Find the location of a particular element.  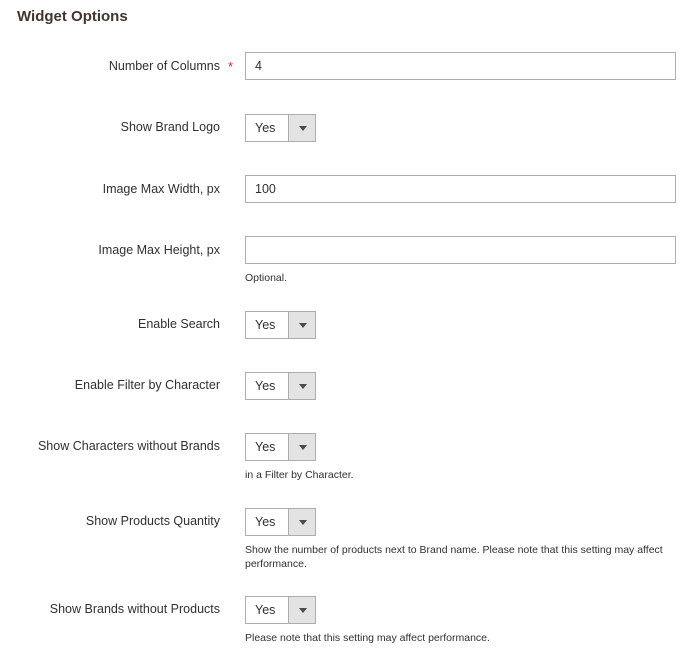

section-title: Widget Options is located at coordinates (72, 16).